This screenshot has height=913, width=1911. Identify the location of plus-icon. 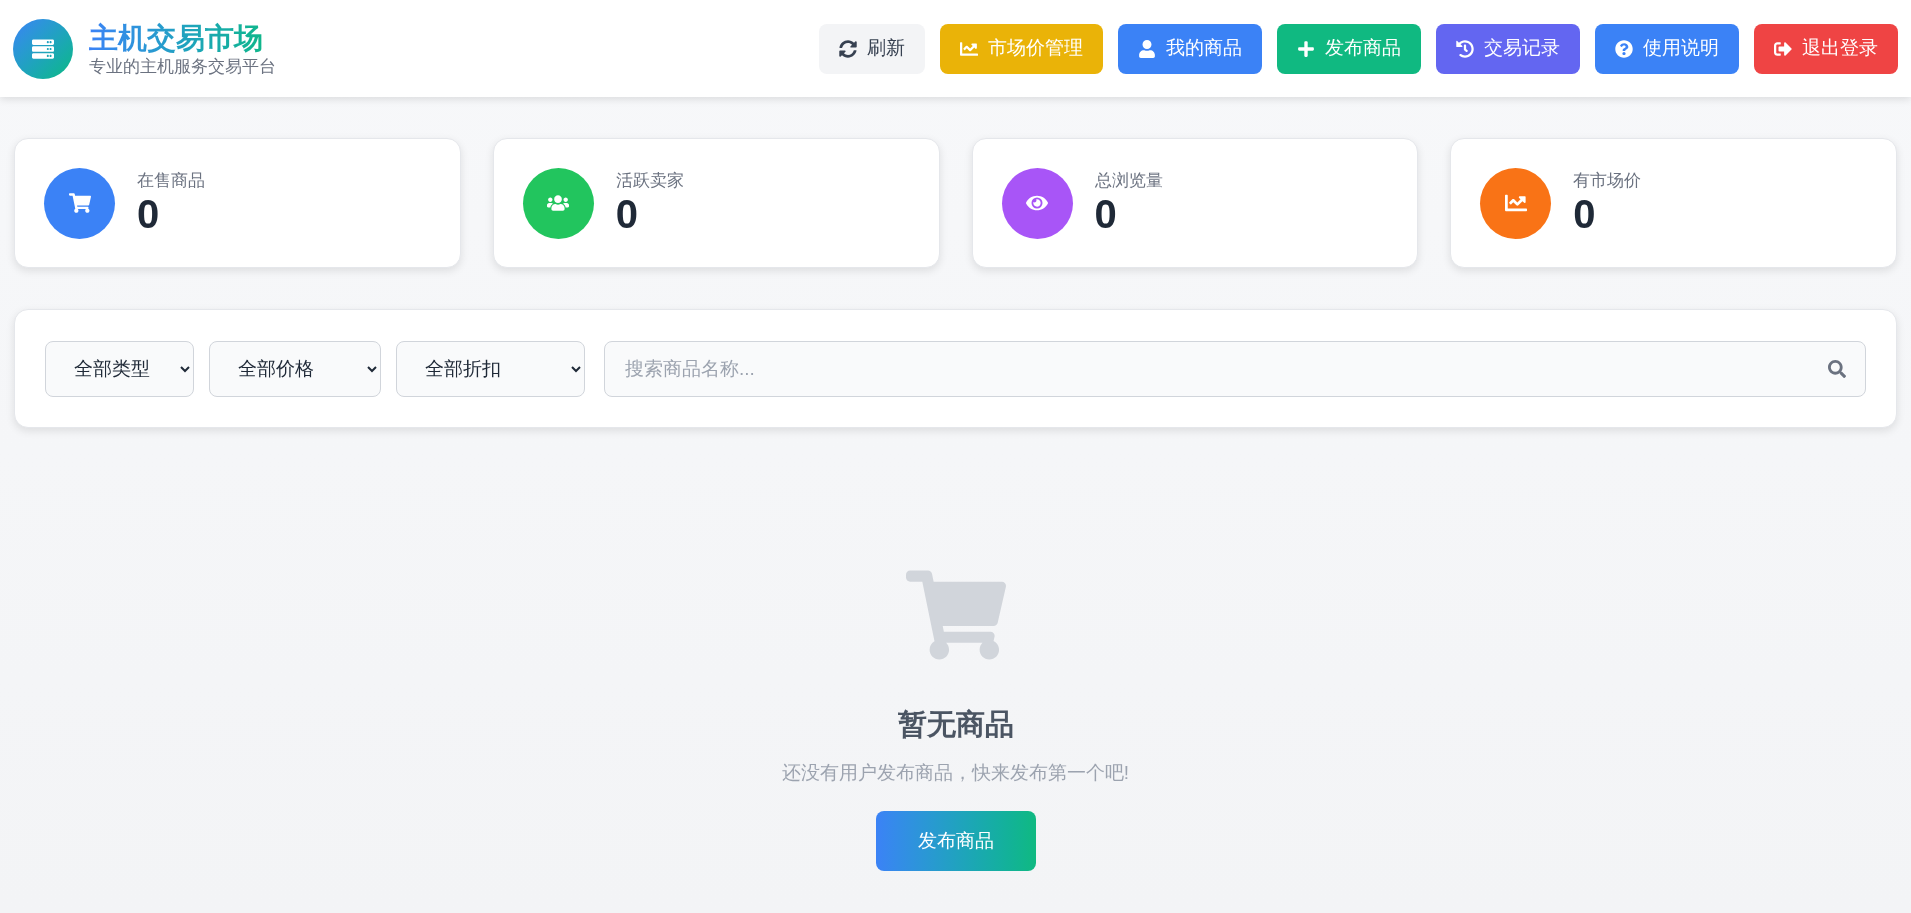
(1306, 48).